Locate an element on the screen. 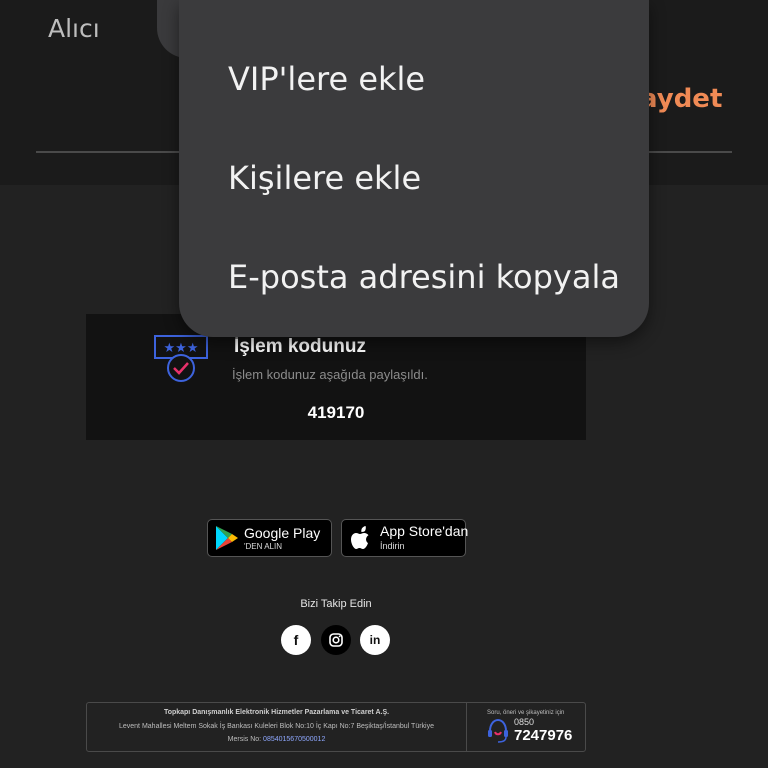  headset-icon is located at coordinates (498, 730).